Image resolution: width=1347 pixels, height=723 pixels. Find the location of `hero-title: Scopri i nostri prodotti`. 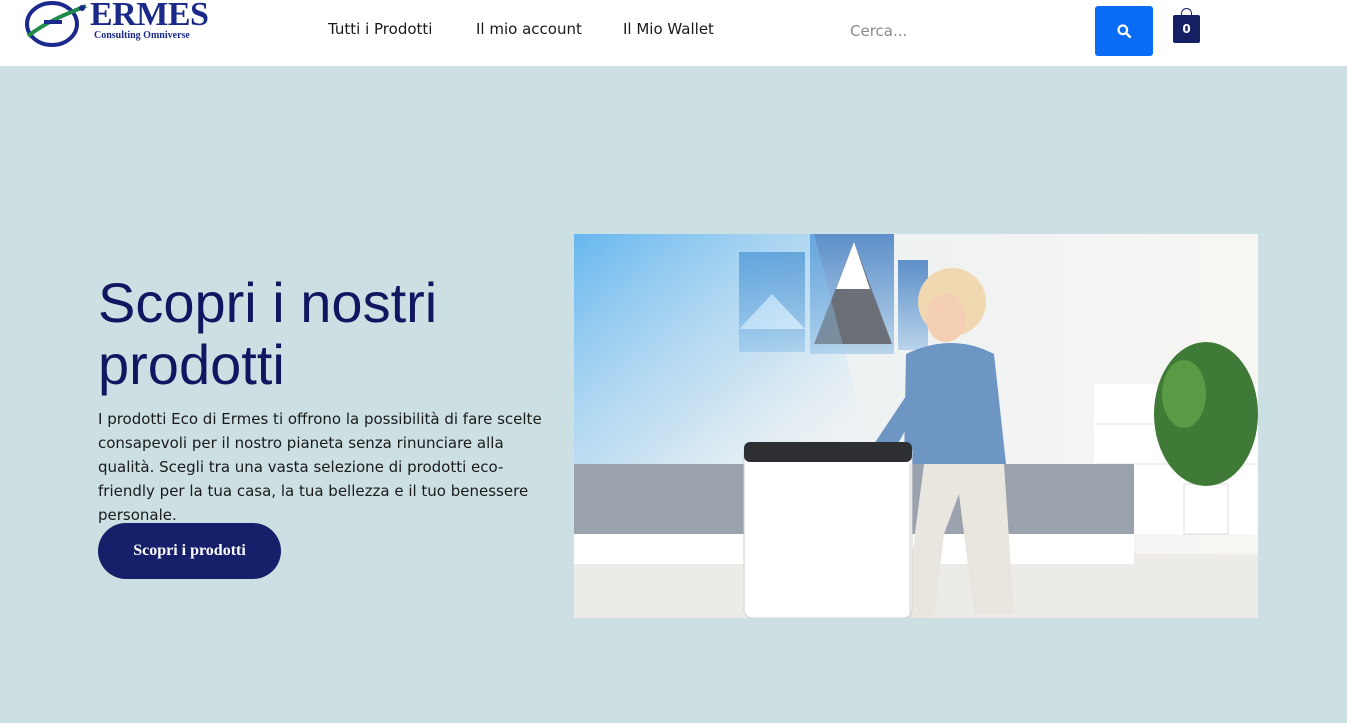

hero-title: Scopri i nostri prodotti is located at coordinates (268, 333).